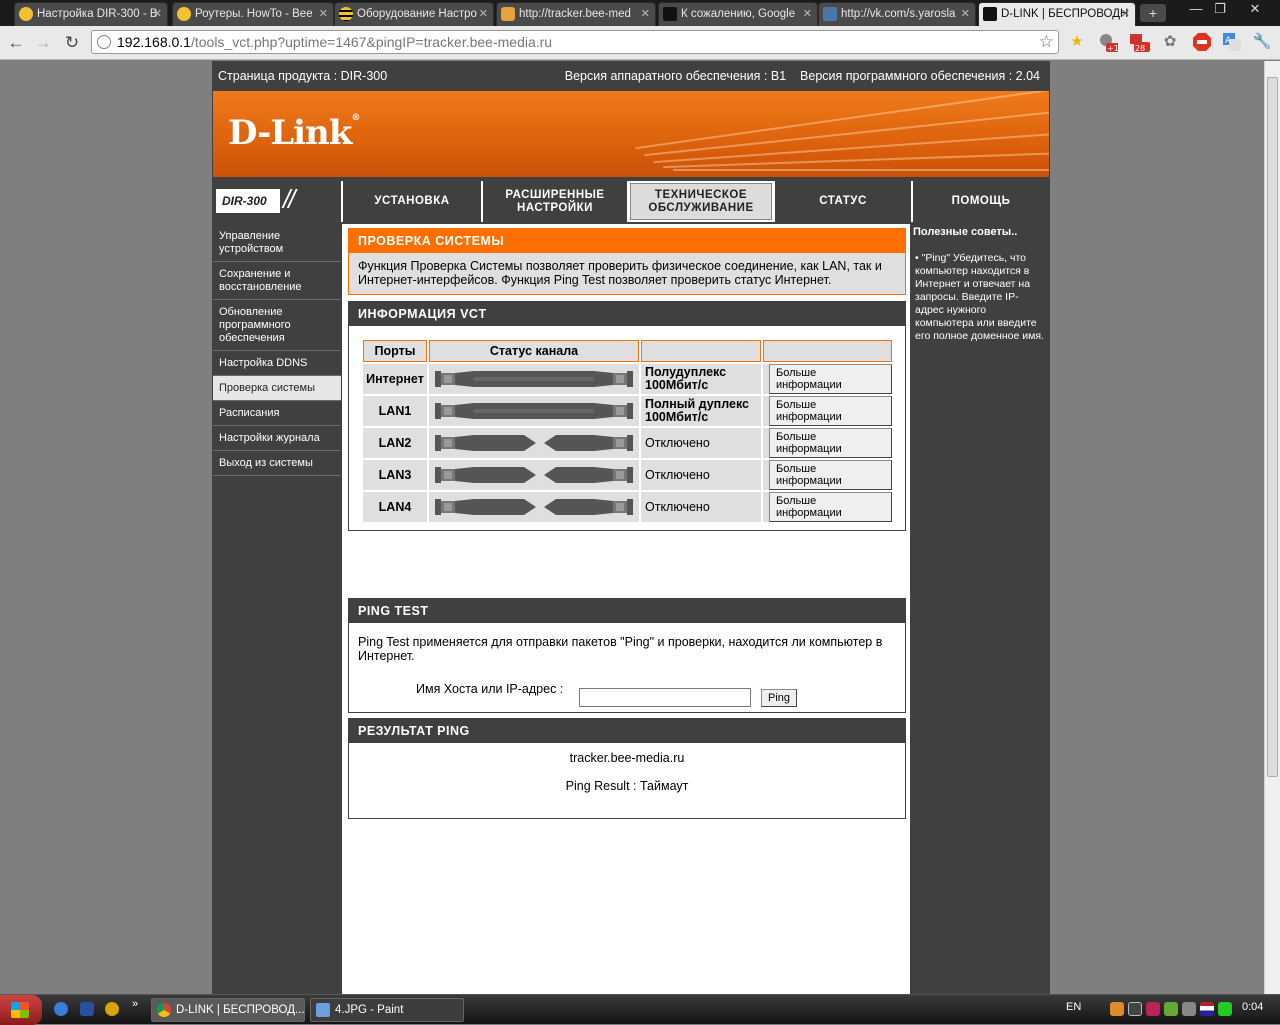 This screenshot has width=1280, height=1025. What do you see at coordinates (1065, 14) in the screenshot?
I see `tab-title: D-LINK | БЕСПРОВОДН` at bounding box center [1065, 14].